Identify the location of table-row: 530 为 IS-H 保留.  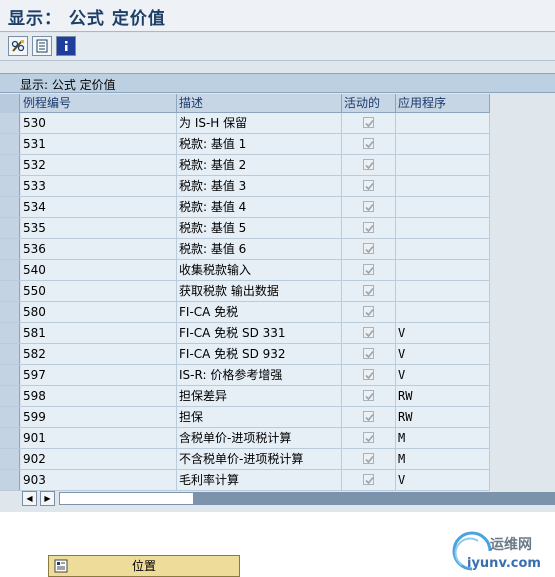
(245, 123).